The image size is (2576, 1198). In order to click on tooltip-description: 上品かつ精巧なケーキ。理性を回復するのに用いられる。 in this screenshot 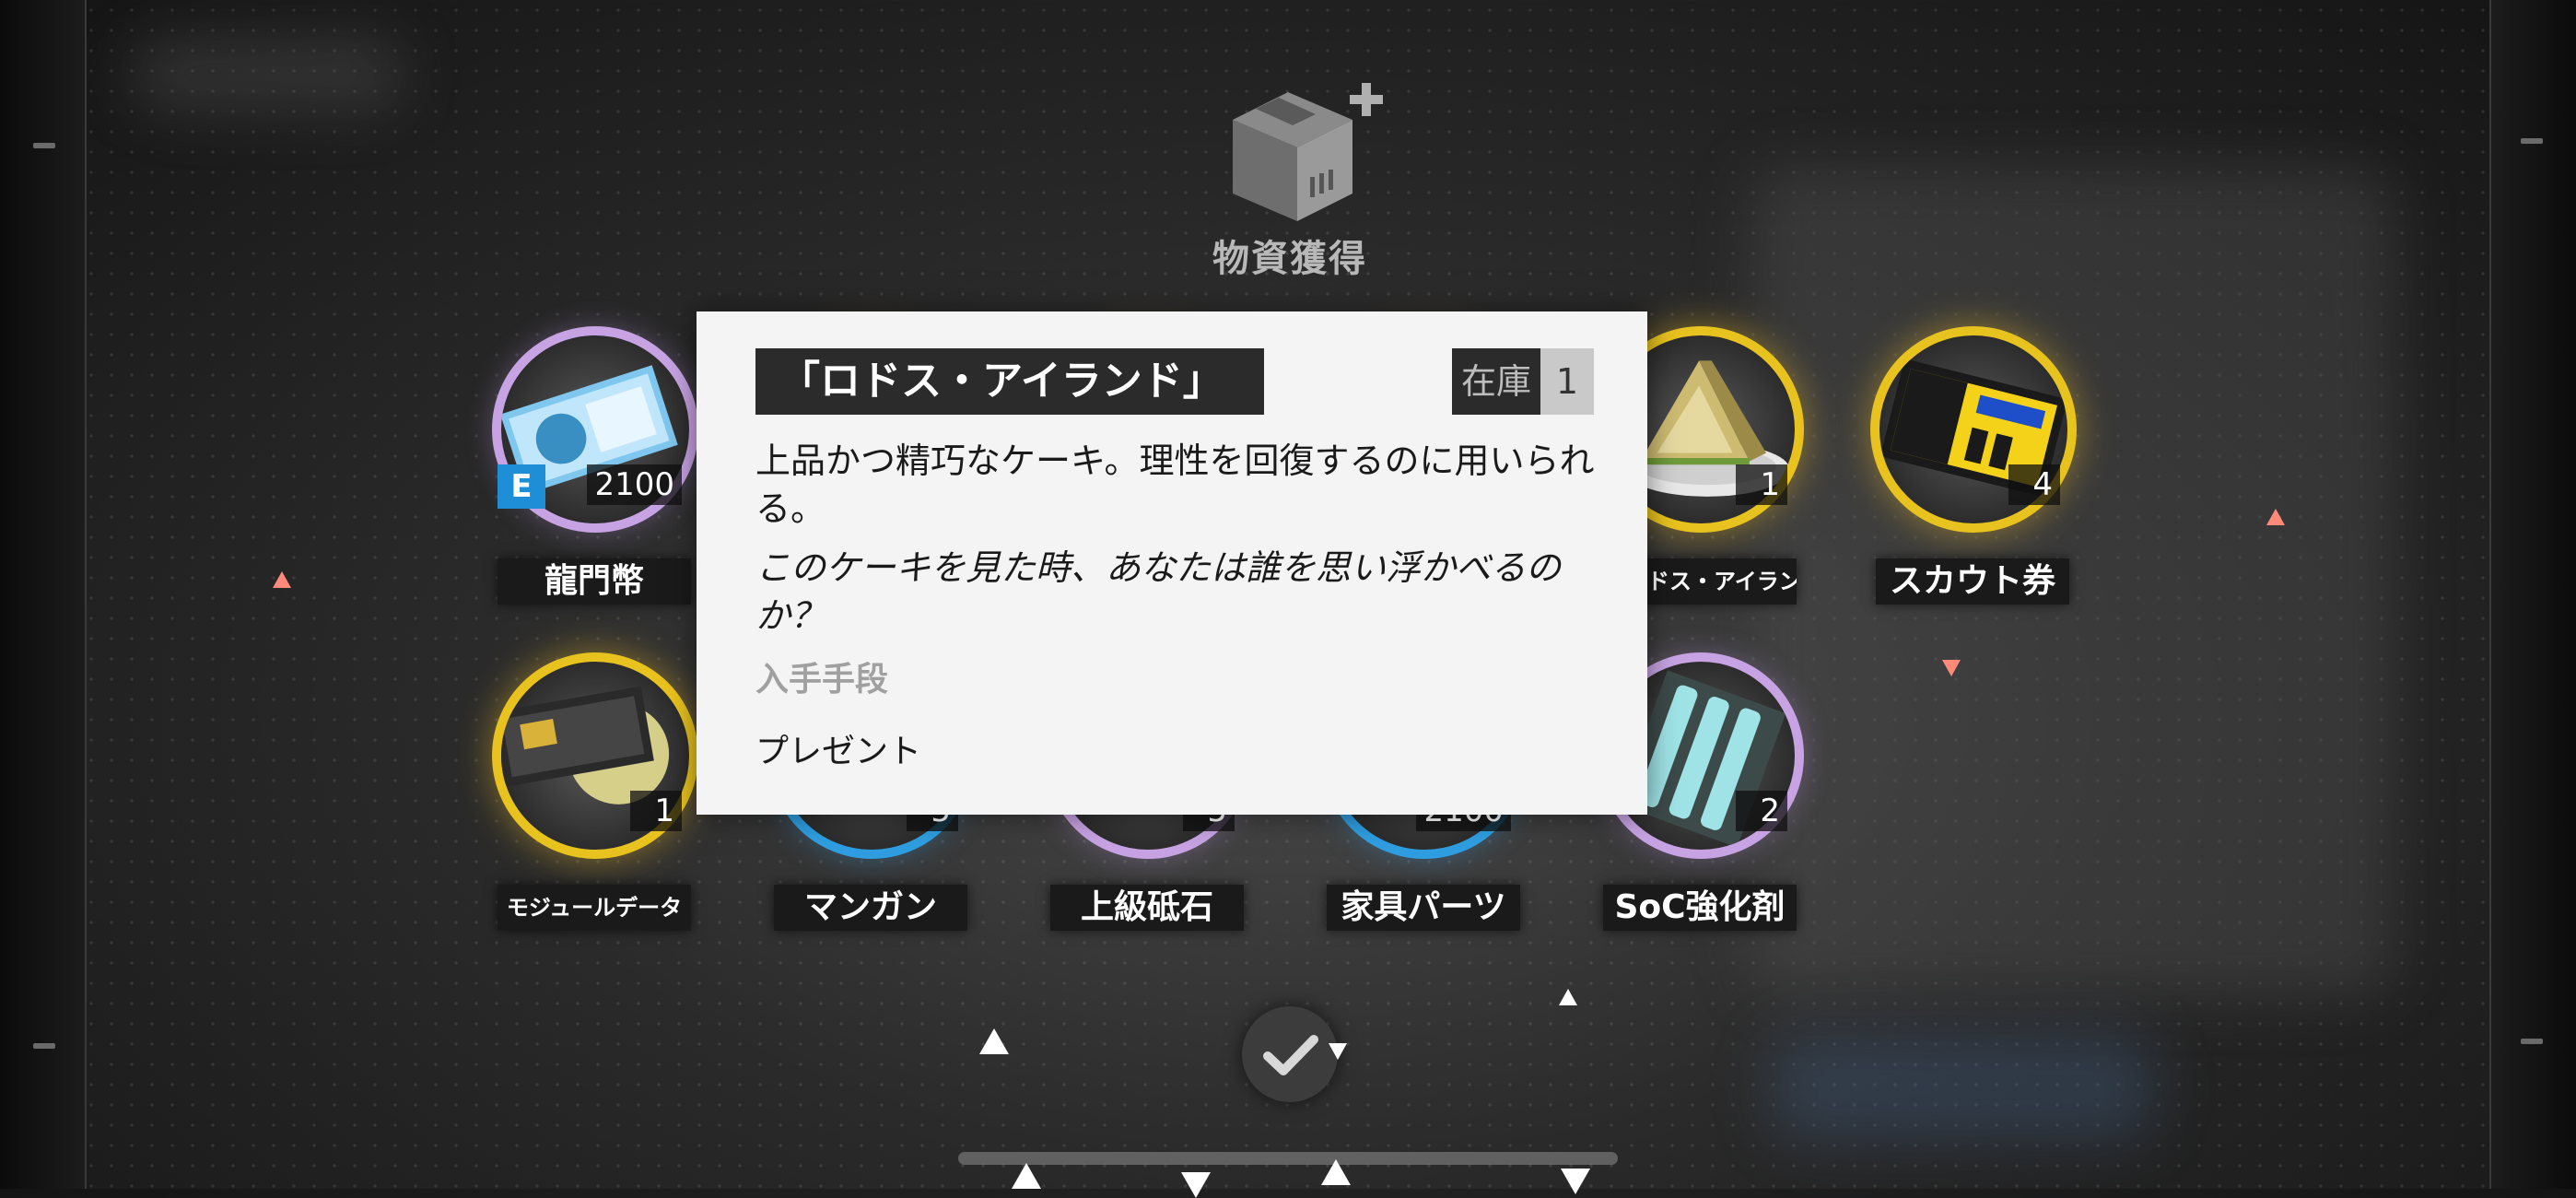, I will do `click(1175, 485)`.